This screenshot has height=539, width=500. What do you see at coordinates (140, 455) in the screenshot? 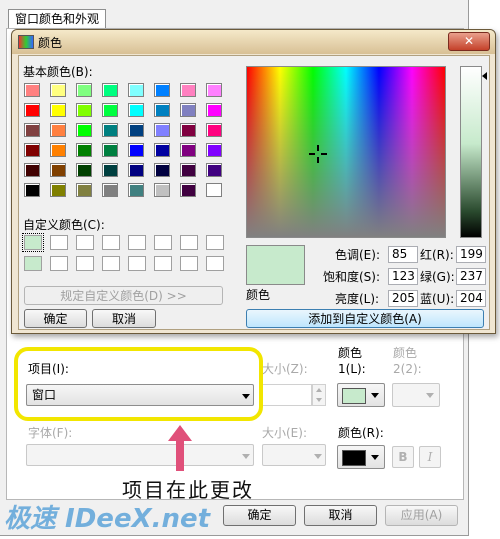
I see `font-dropdown` at bounding box center [140, 455].